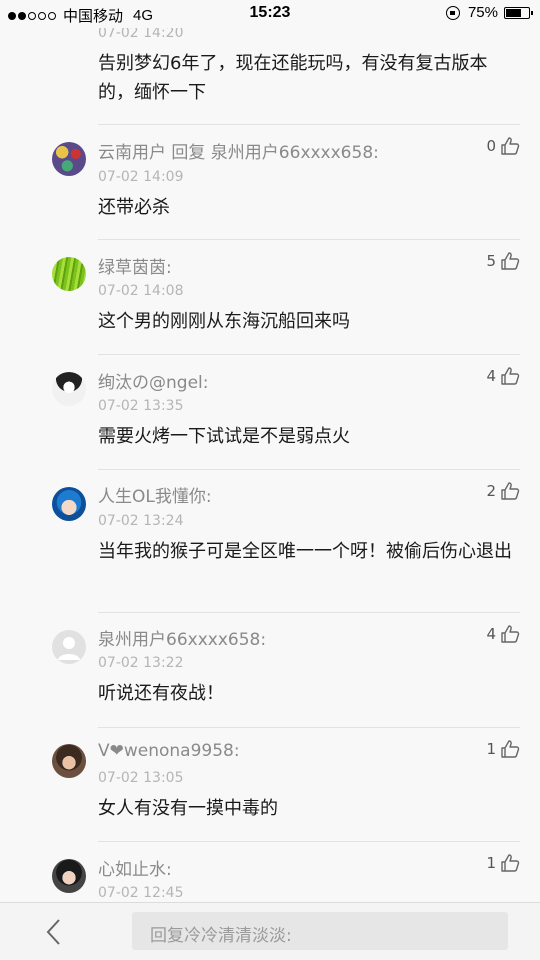 The height and width of the screenshot is (960, 540). Describe the element at coordinates (452, 12) in the screenshot. I see `rotation-lock-icon` at that location.